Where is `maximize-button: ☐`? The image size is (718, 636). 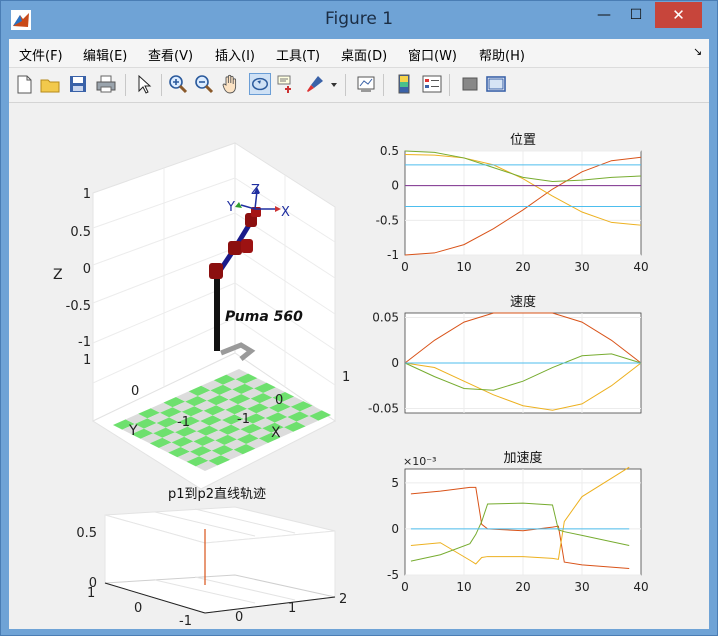
maximize-button: ☐ is located at coordinates (636, 15).